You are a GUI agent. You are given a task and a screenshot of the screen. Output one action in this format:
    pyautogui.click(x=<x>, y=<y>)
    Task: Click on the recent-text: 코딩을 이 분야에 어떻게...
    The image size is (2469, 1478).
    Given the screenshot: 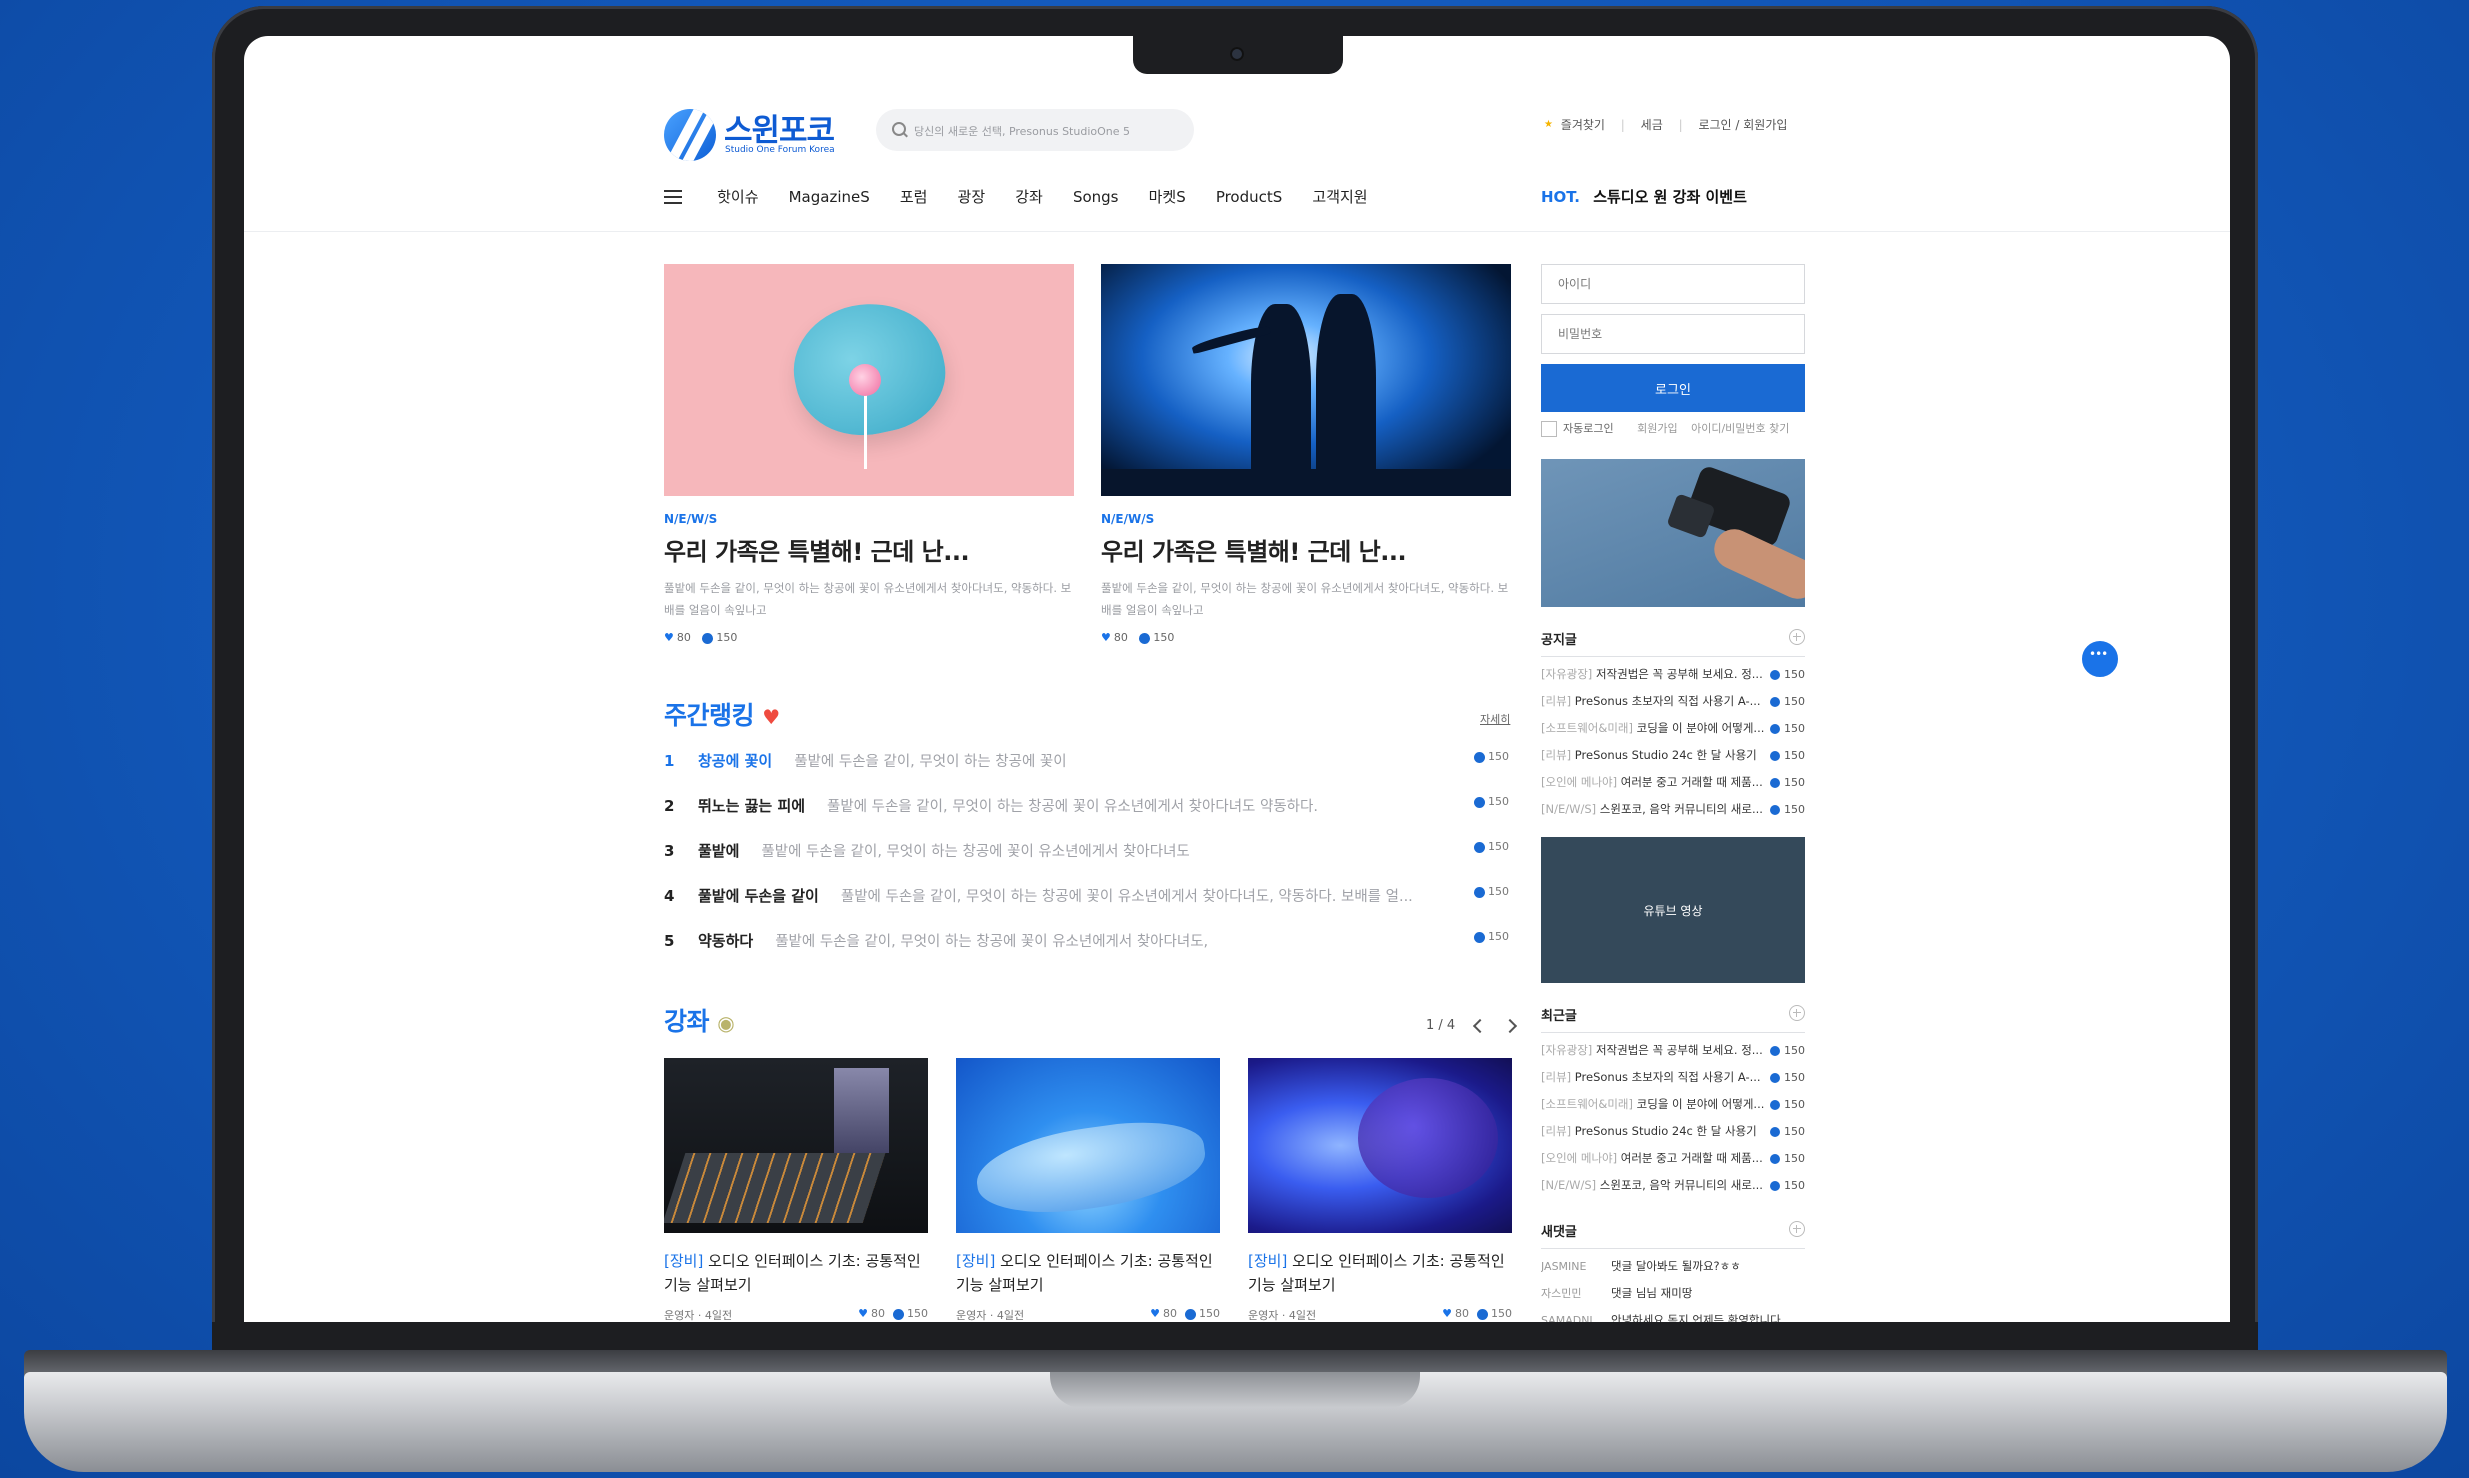 What is the action you would take?
    pyautogui.click(x=1700, y=1104)
    